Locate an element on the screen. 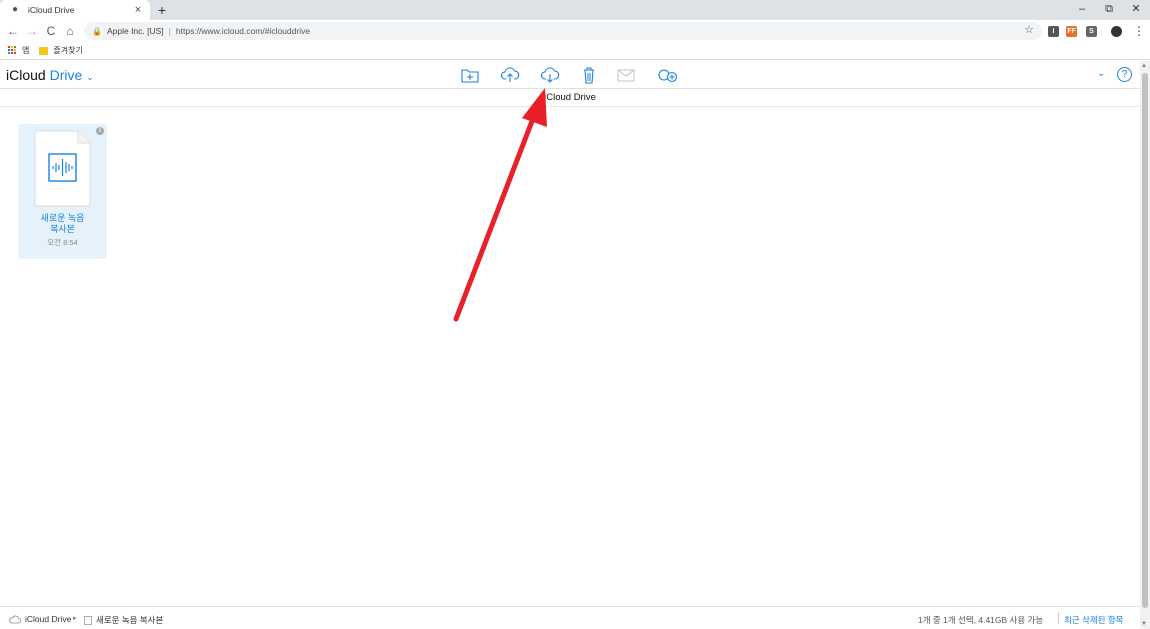 The height and width of the screenshot is (629, 1150). window-close-button: ✕ is located at coordinates (1136, 10).